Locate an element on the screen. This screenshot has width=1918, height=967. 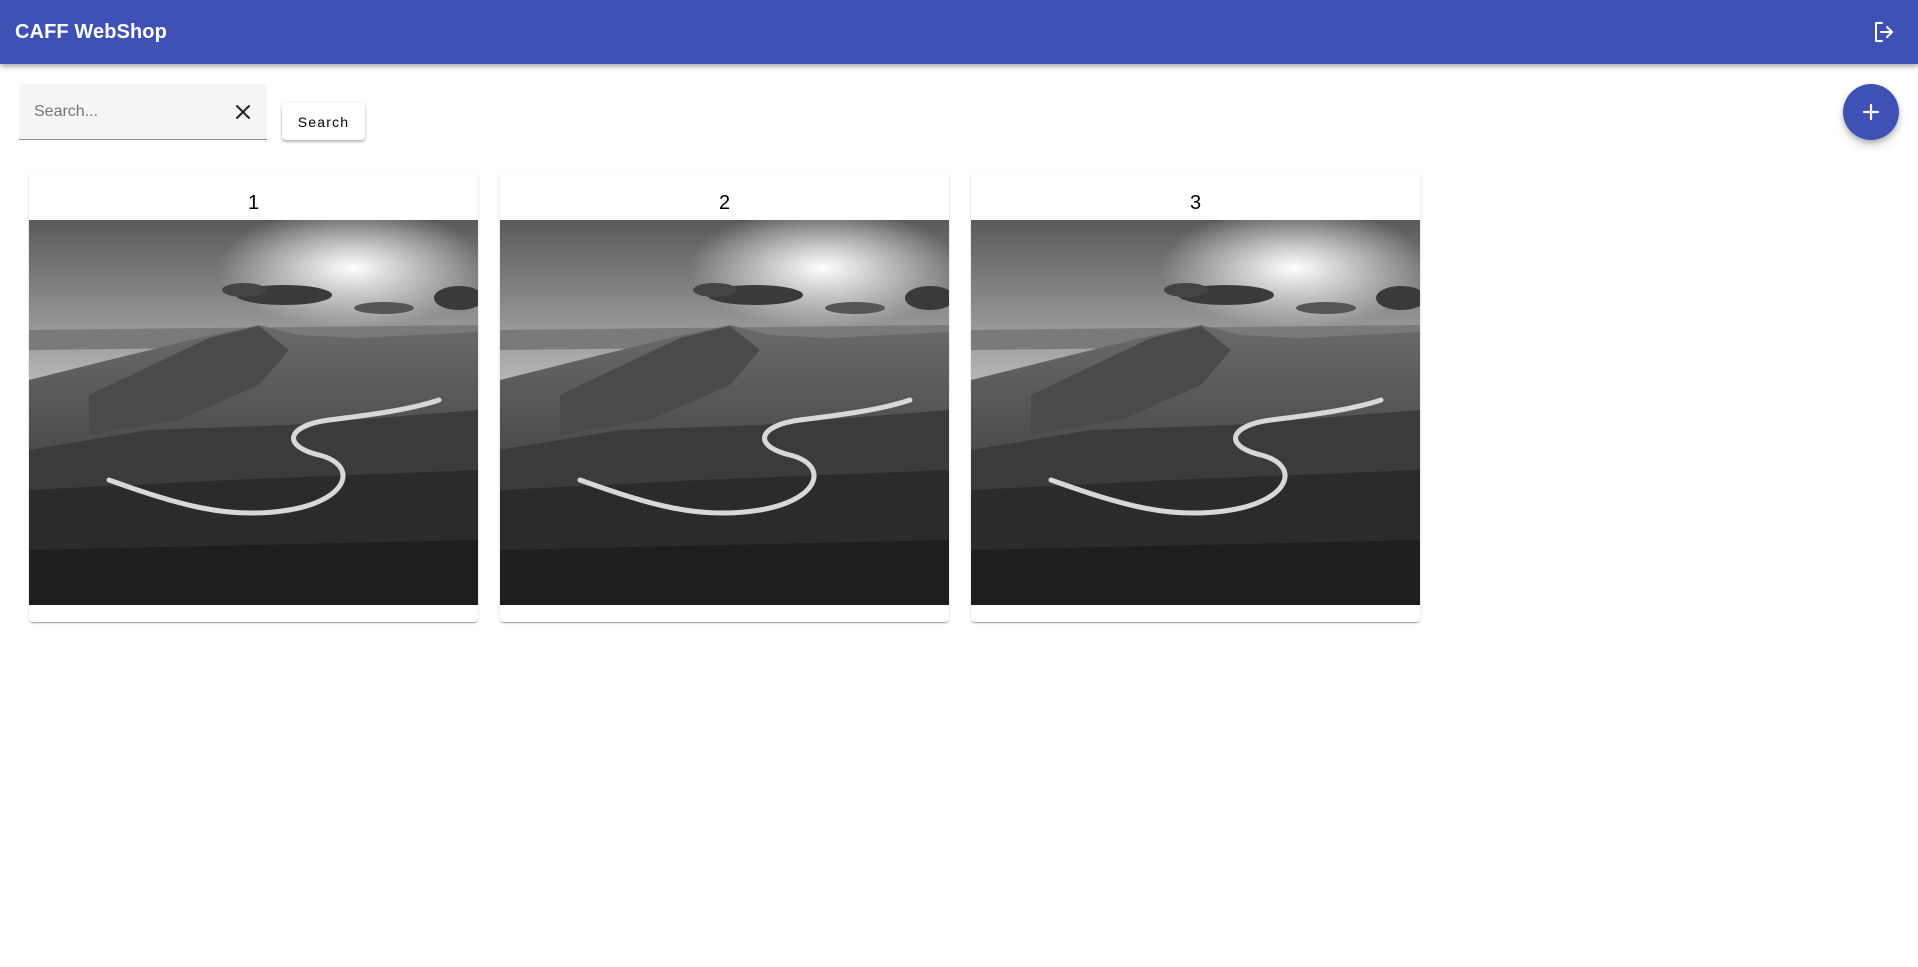
app-toolbar: CAFF WebShop is located at coordinates (959, 32).